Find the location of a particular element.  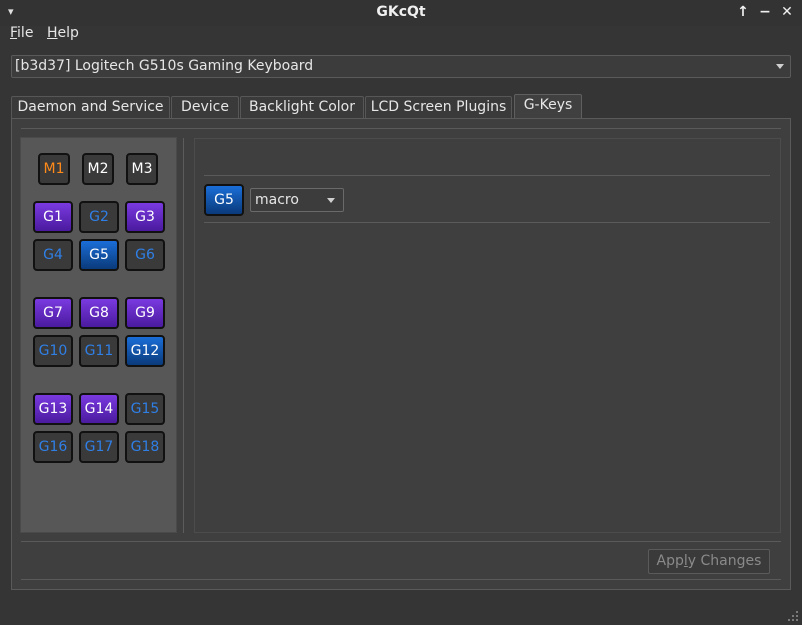

menu-bar: File Help is located at coordinates (401, 35).